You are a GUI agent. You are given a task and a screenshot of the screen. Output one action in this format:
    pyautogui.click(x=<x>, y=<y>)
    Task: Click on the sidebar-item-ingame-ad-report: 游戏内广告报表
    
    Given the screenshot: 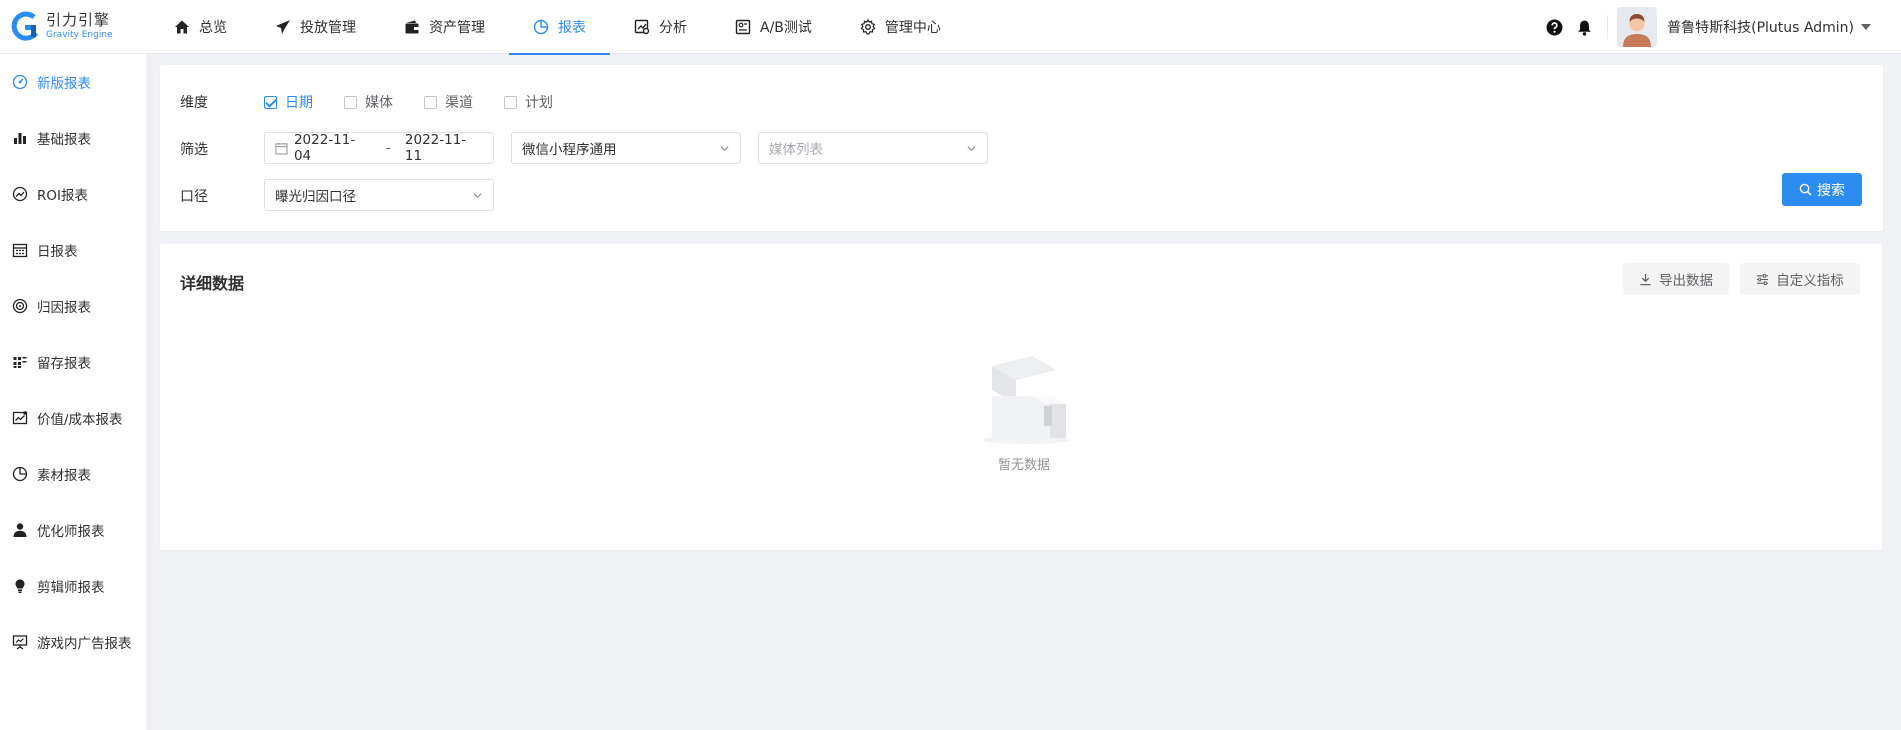 What is the action you would take?
    pyautogui.click(x=73, y=642)
    